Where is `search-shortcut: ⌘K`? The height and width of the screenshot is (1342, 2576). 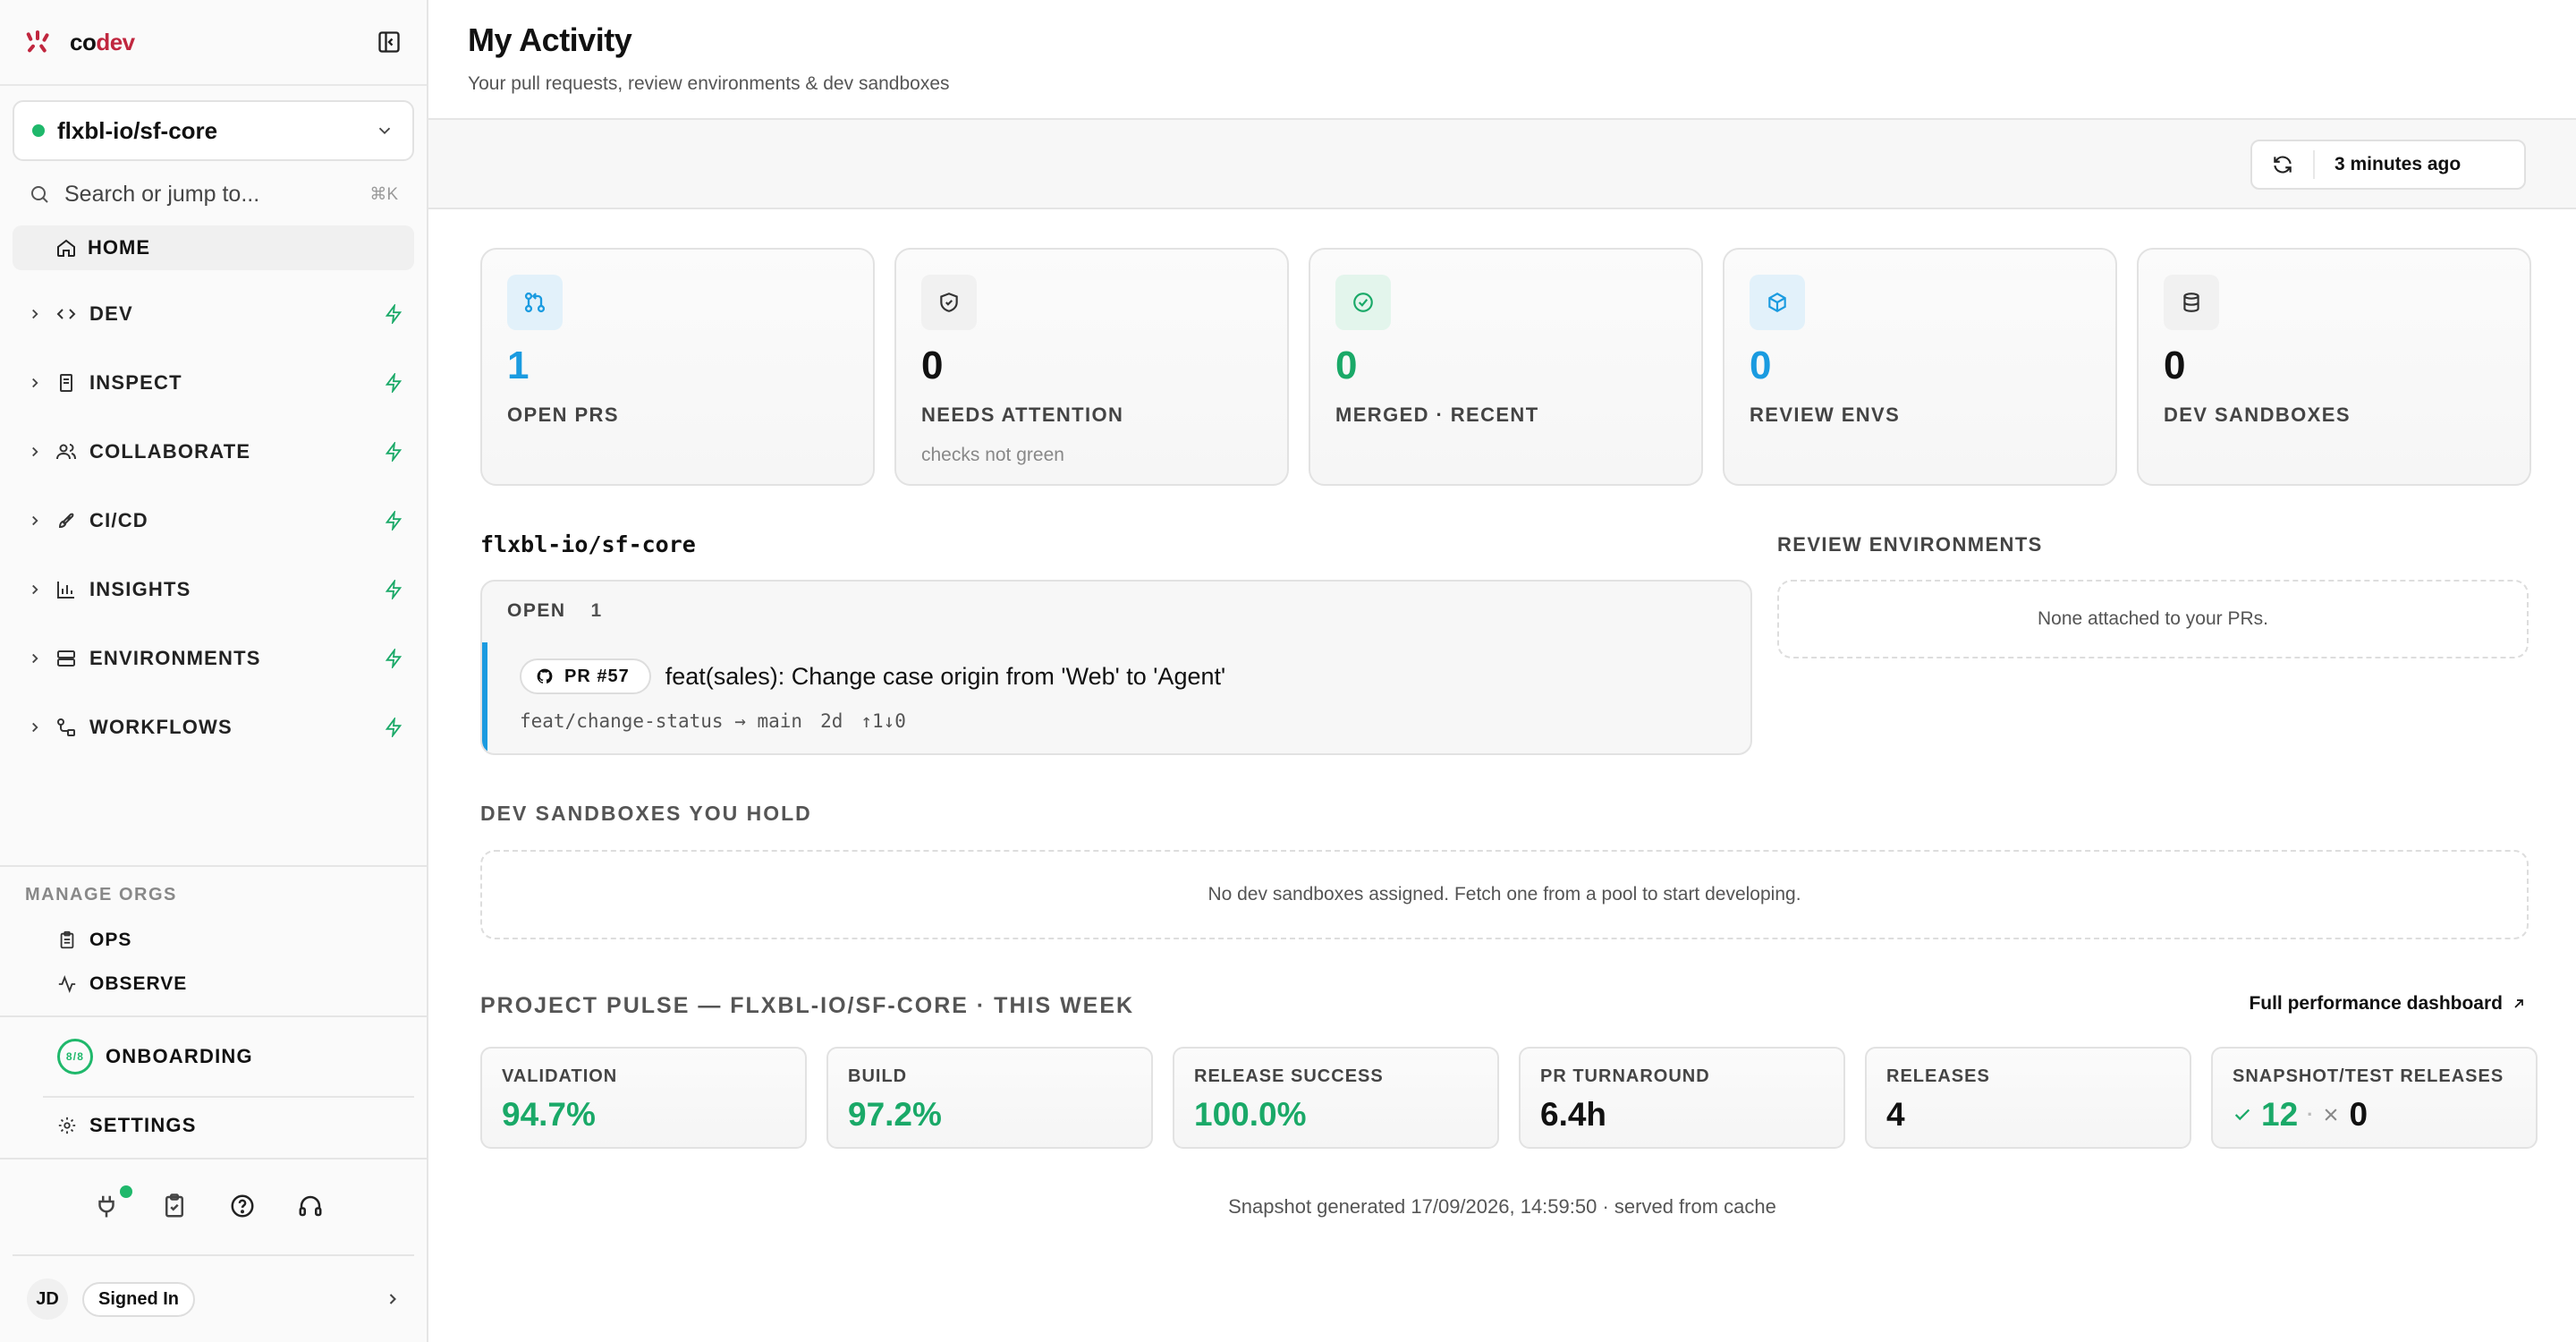 search-shortcut: ⌘K is located at coordinates (383, 194).